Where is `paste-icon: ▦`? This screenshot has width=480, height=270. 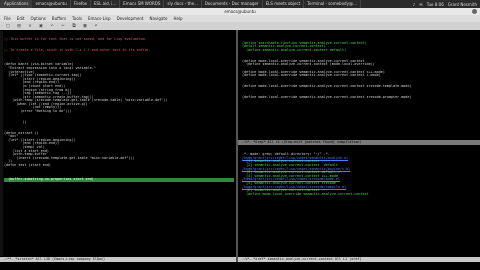 paste-icon: ▦ is located at coordinates (85, 26).